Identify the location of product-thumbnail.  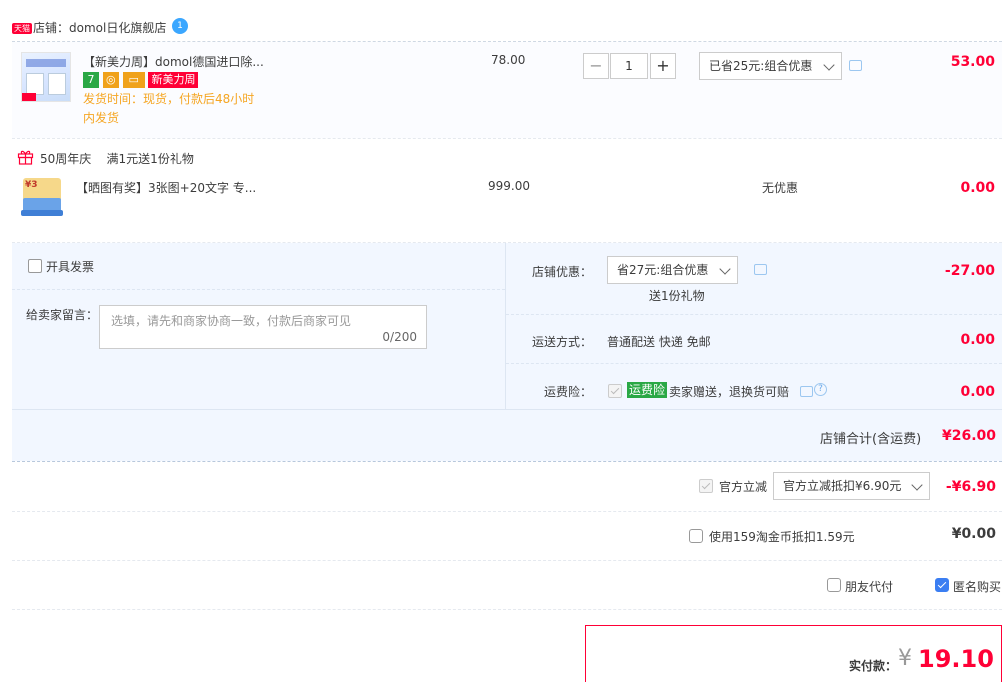
(46, 77).